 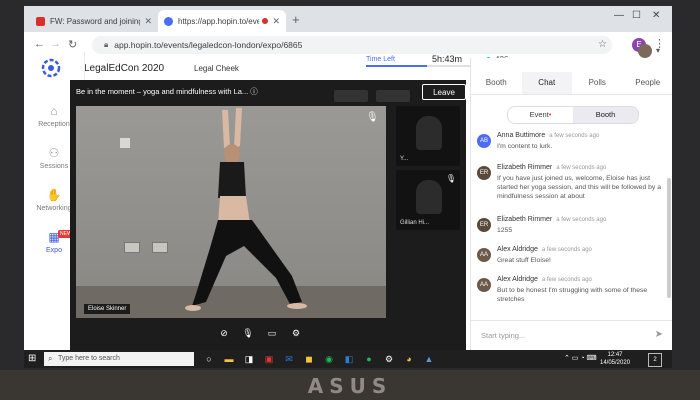 I want to click on avatar: AB, so click(x=484, y=141).